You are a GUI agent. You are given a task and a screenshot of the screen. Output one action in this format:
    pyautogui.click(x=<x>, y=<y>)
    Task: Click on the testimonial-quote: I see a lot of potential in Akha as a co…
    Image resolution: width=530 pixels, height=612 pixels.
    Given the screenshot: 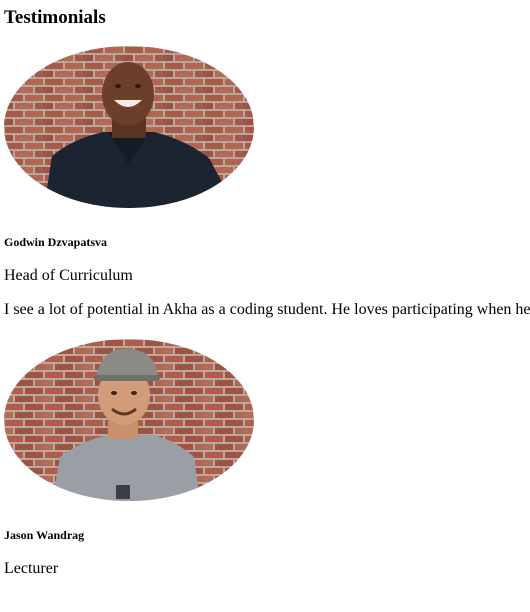 What is the action you would take?
    pyautogui.click(x=267, y=309)
    